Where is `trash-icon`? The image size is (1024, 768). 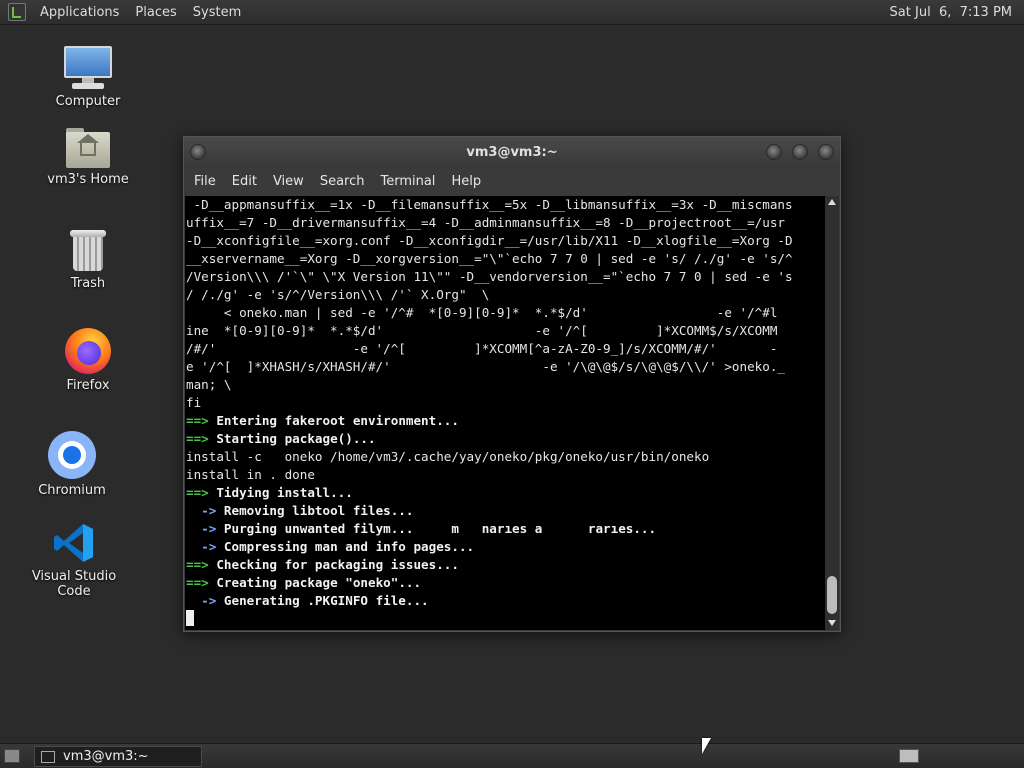
trash-icon is located at coordinates (88, 251).